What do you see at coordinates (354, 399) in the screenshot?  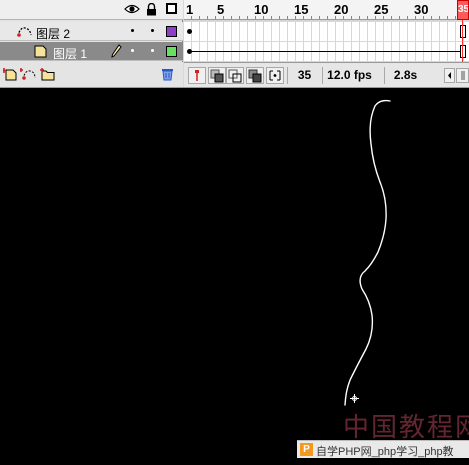 I see `crosshair-cursor-icon` at bounding box center [354, 399].